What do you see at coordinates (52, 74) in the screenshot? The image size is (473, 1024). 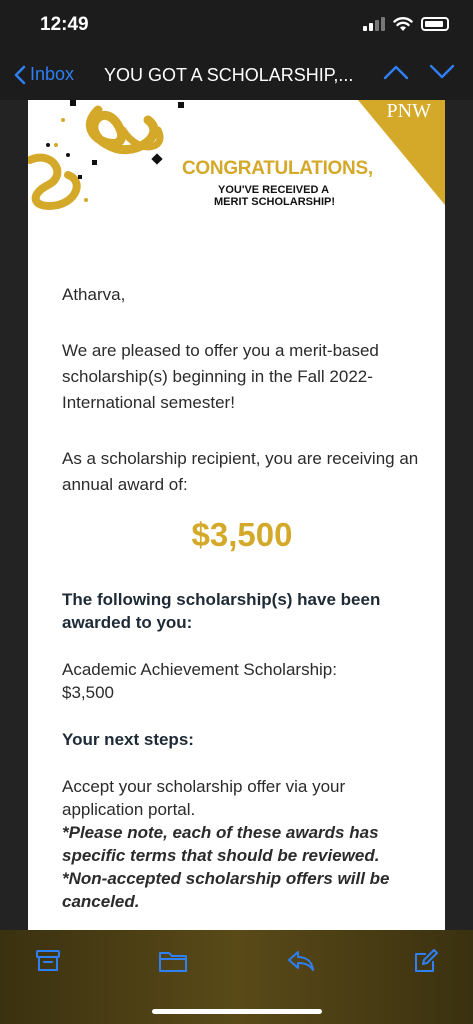 I see `back-label: Inbox` at bounding box center [52, 74].